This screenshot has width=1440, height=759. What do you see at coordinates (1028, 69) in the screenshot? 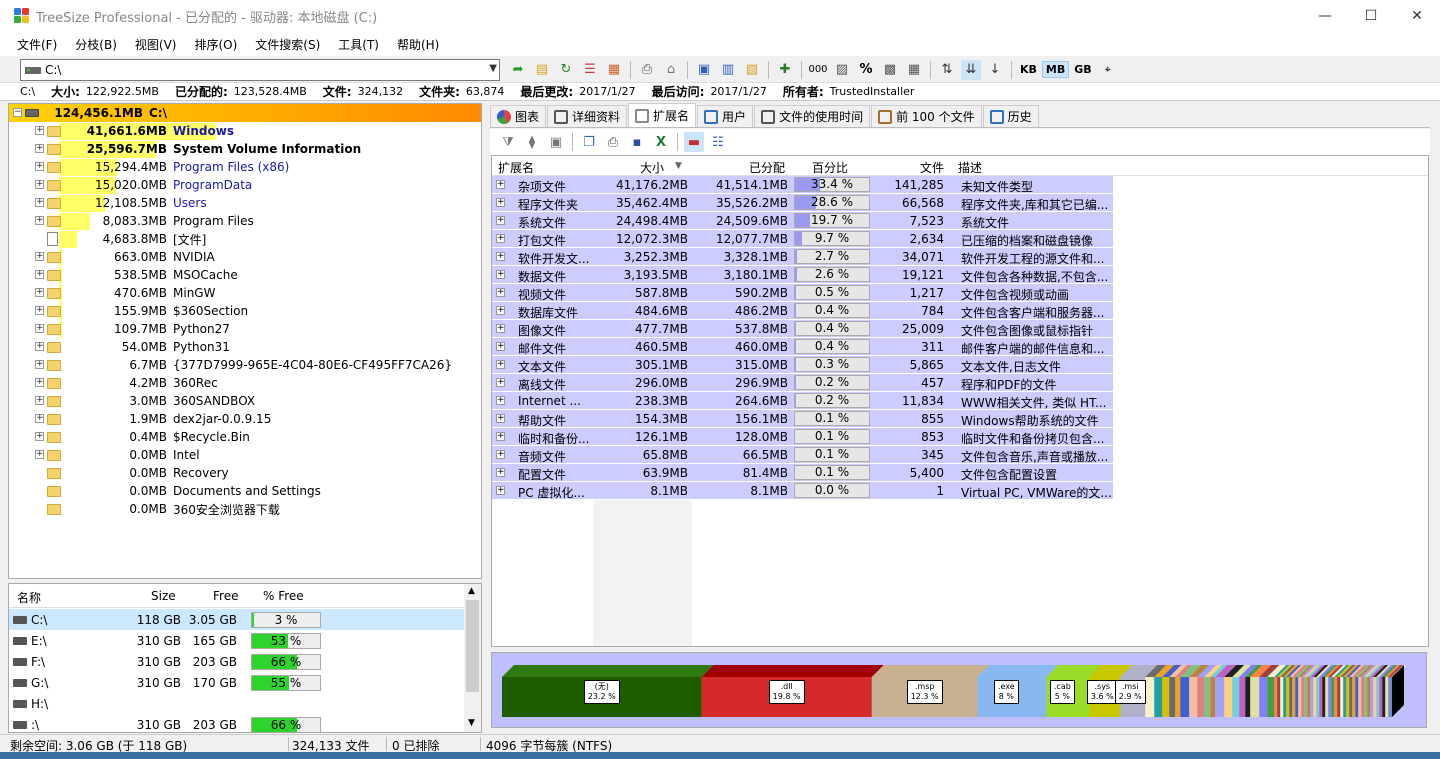
I see `unit-kb-button: KB` at bounding box center [1028, 69].